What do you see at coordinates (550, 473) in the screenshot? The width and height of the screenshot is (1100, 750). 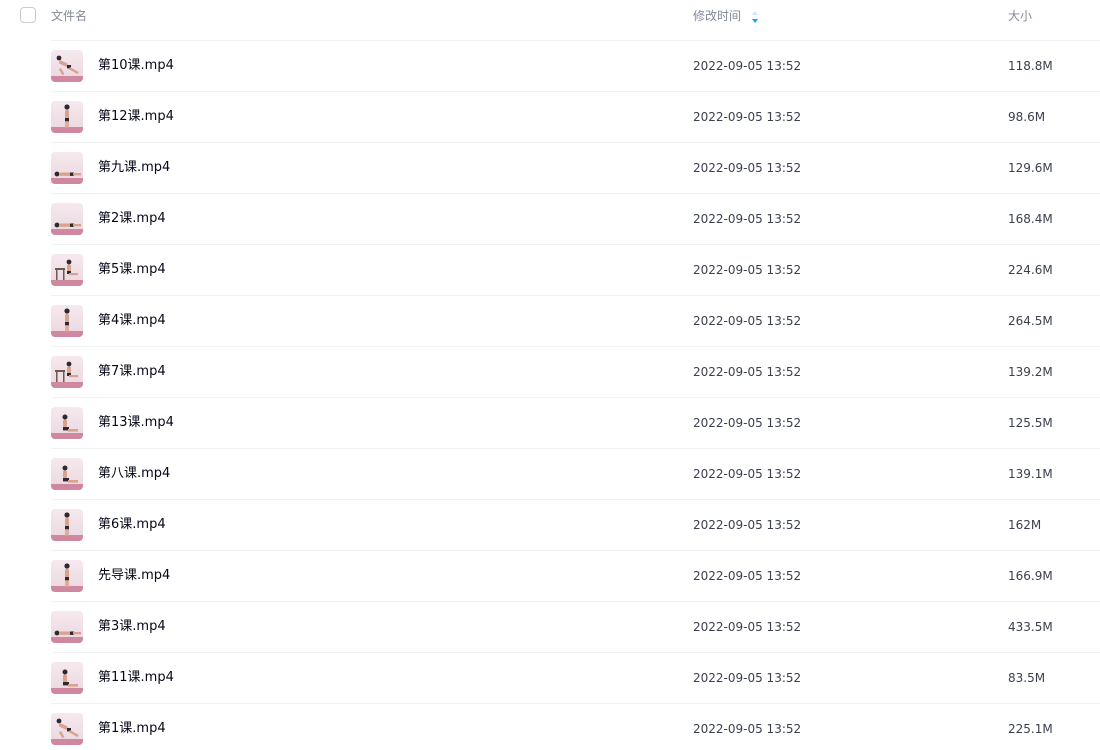 I see `file-row: 第八课.mp4 2022-09-05 13:52 139.1M` at bounding box center [550, 473].